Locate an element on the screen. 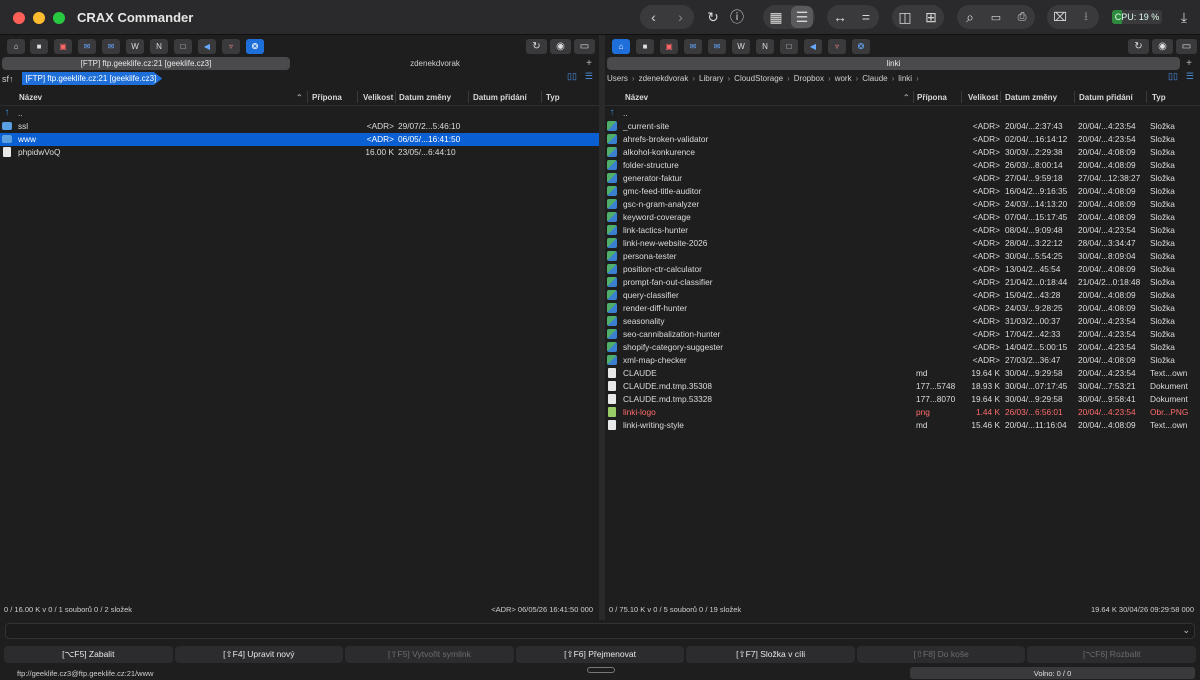 The width and height of the screenshot is (1200, 680). breadcrumb-item: Claude is located at coordinates (874, 78).